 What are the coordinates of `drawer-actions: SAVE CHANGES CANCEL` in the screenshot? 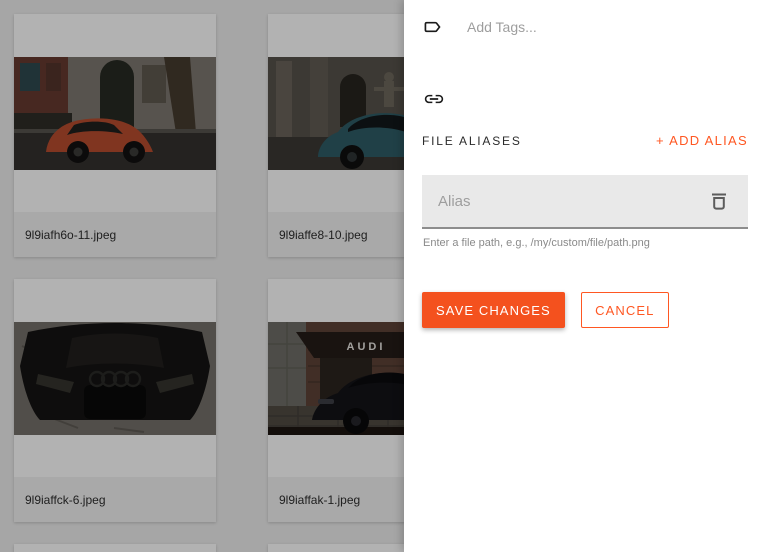 It's located at (545, 310).